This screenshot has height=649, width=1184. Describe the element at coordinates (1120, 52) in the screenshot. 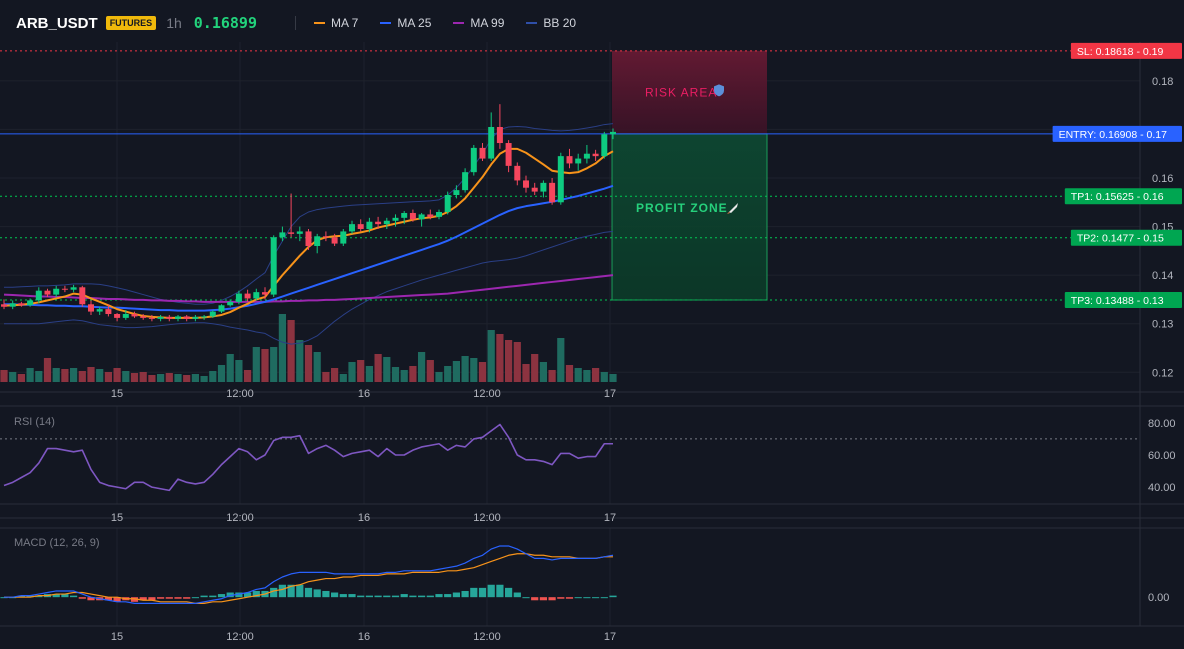

I see `level-tag-text-0: SL: 0.18618 - 0.19` at that location.